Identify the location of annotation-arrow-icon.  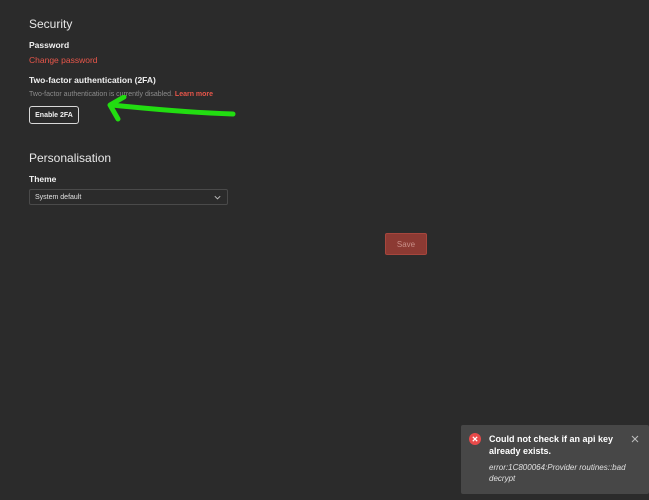
(171, 108).